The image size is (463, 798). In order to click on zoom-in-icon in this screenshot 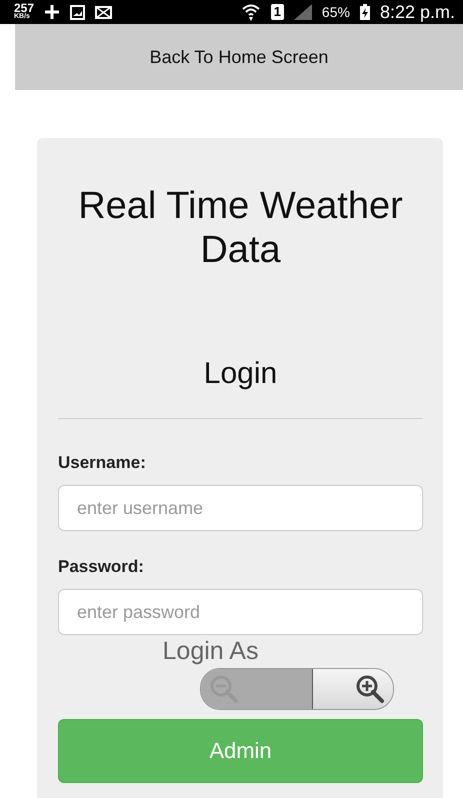, I will do `click(370, 689)`.